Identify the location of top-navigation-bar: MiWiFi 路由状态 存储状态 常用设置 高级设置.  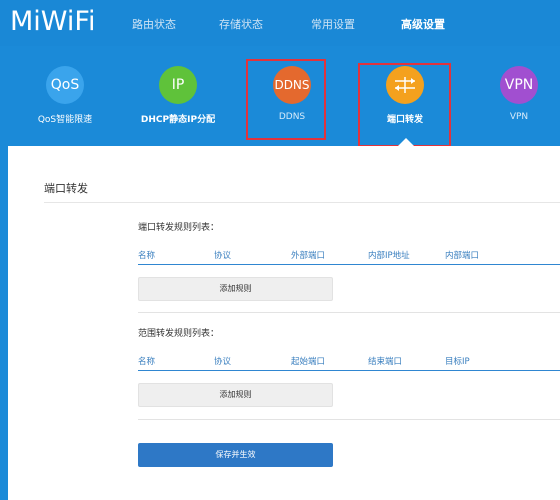
(280, 23).